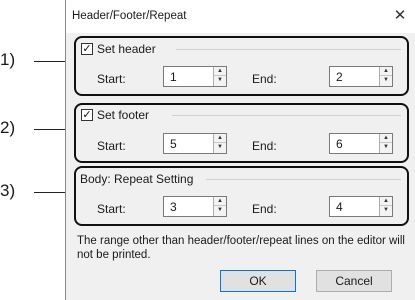 This screenshot has width=415, height=300. What do you see at coordinates (111, 146) in the screenshot?
I see `footer-start-label: Start:` at bounding box center [111, 146].